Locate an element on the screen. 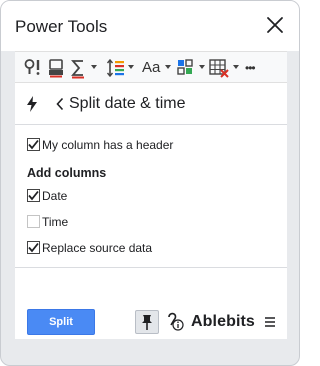 The image size is (320, 366). more-label: ••• is located at coordinates (250, 68).